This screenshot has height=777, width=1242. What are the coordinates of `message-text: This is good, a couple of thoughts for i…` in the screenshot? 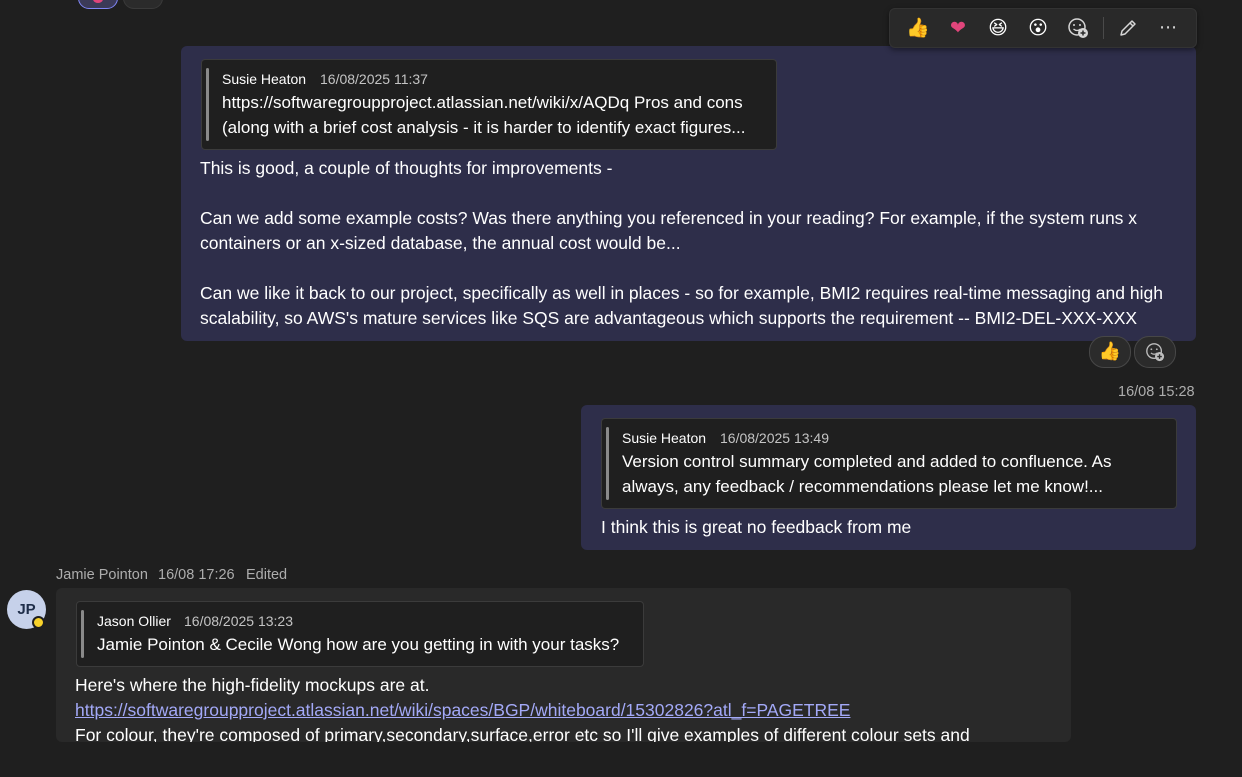 It's located at (406, 168).